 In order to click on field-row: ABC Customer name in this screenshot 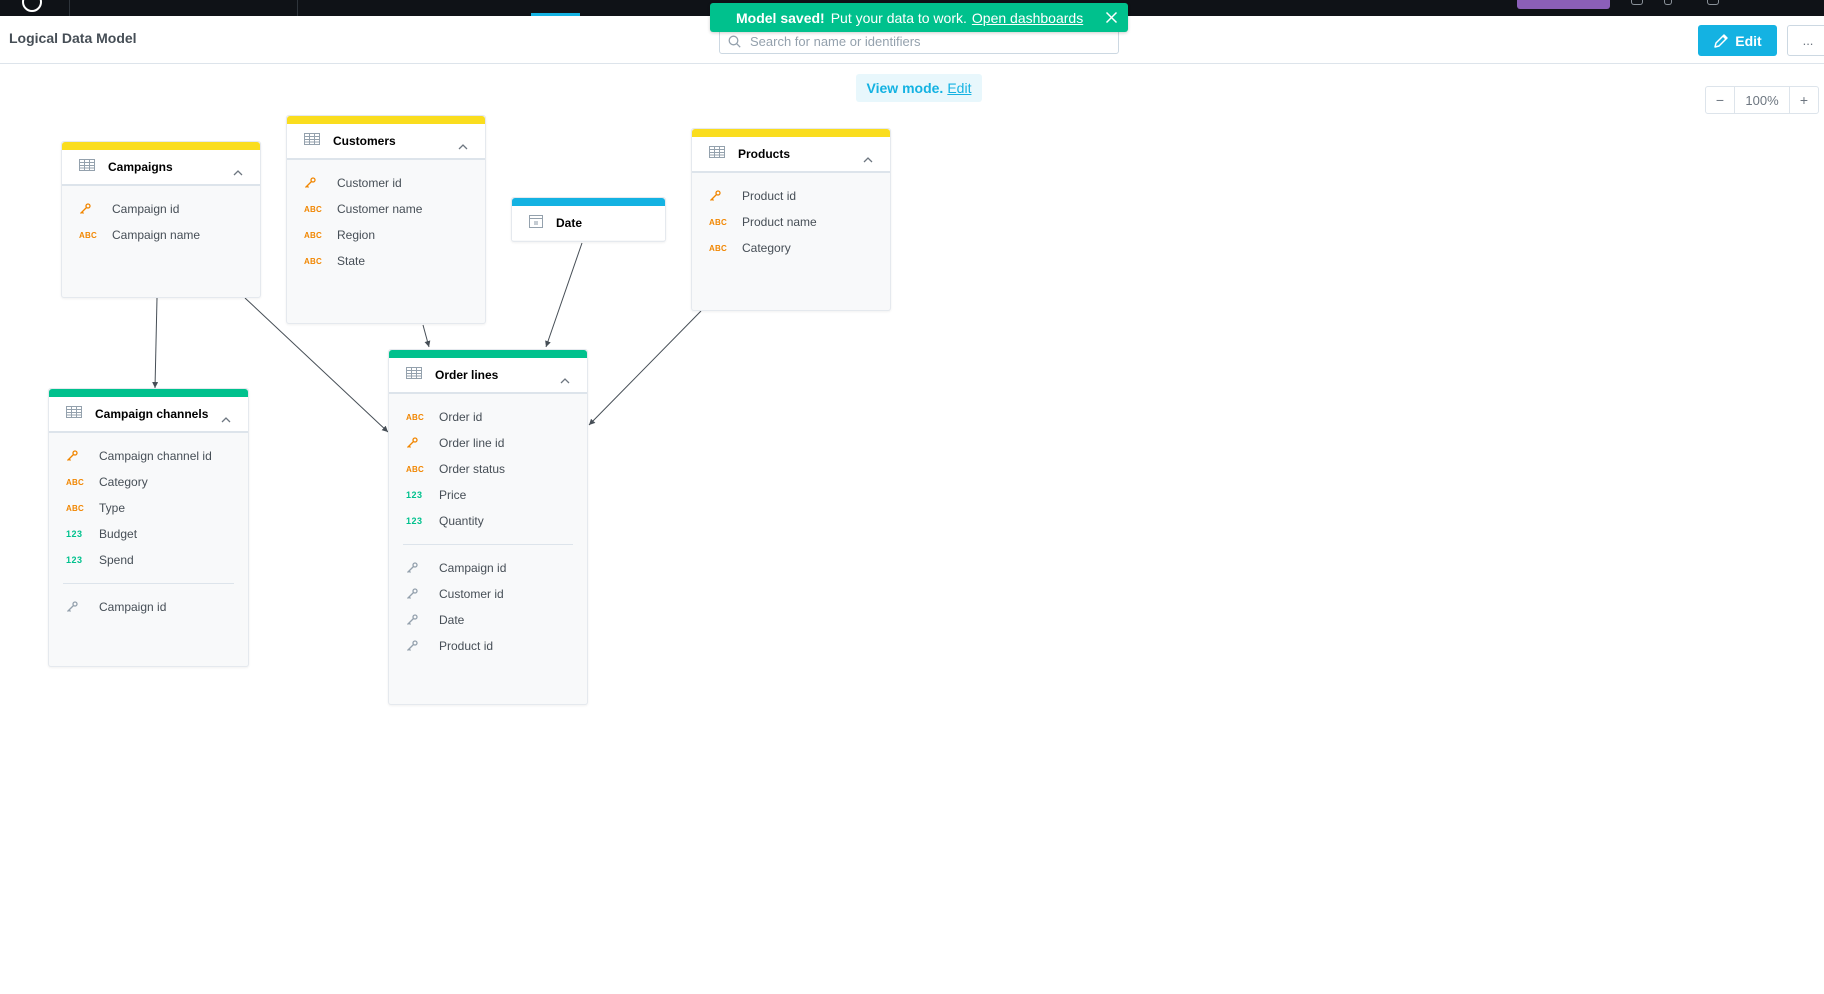, I will do `click(386, 209)`.